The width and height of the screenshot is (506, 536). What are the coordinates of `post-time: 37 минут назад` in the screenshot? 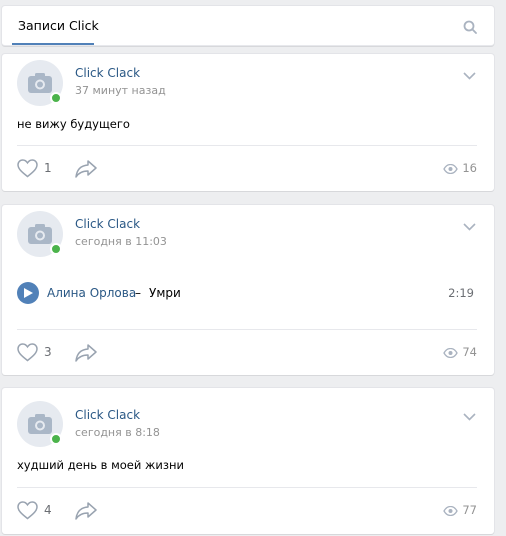 It's located at (120, 90).